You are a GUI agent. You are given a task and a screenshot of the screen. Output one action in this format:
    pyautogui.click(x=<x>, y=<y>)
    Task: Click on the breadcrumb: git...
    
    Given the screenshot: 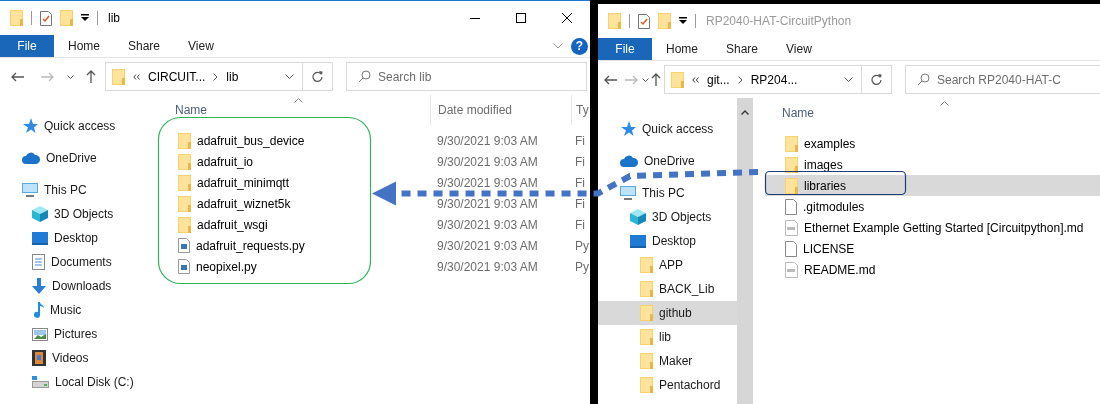 What is the action you would take?
    pyautogui.click(x=718, y=79)
    